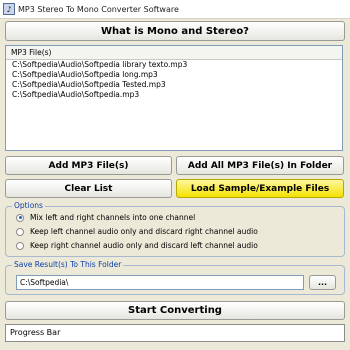  I want to click on save-folder-title: Save Result(s) To This Folder, so click(68, 264).